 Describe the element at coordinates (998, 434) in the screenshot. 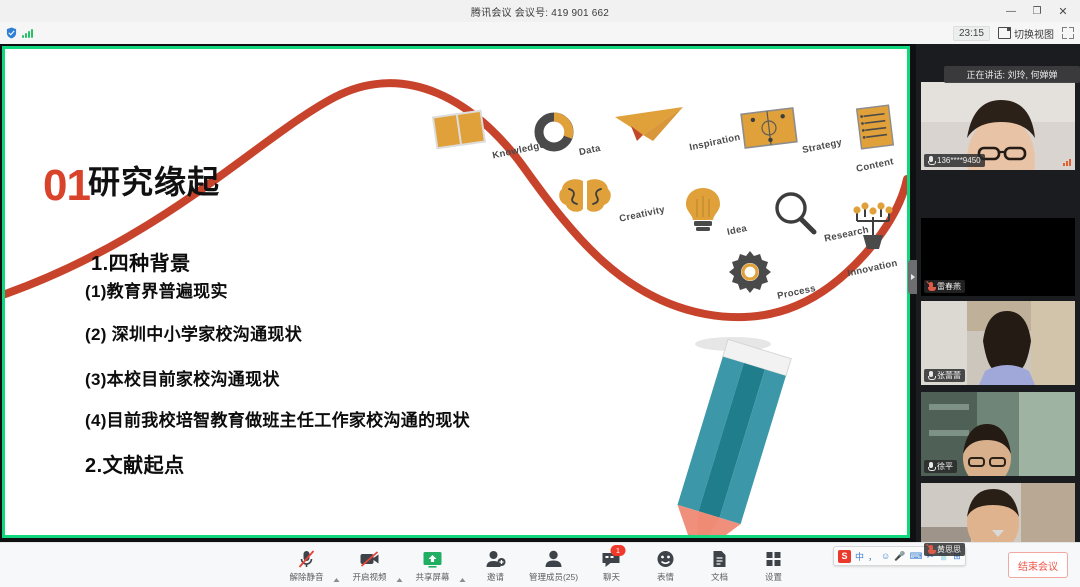

I see `participant-tile: 徐平` at that location.